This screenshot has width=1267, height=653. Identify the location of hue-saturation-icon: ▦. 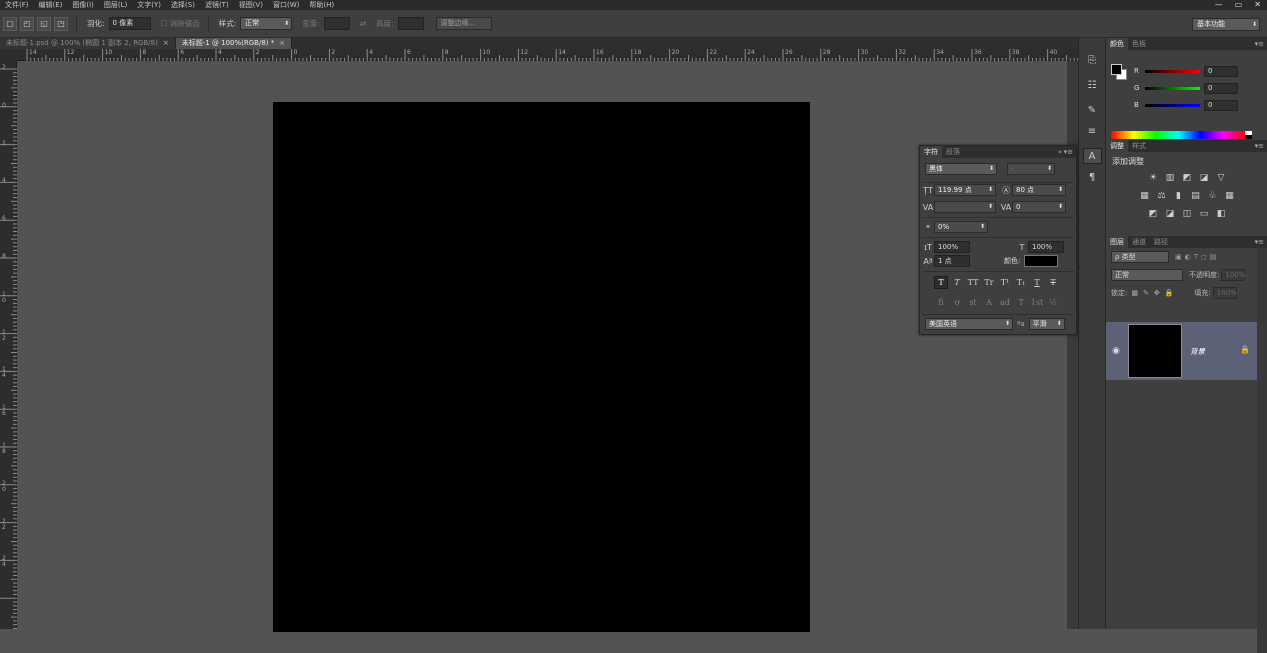
(1145, 196).